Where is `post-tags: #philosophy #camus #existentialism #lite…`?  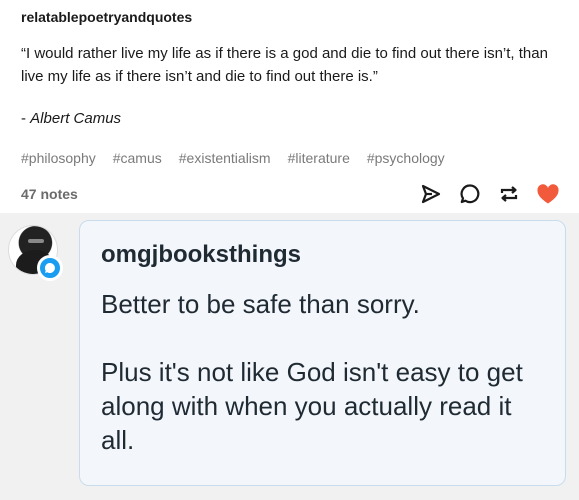 post-tags: #philosophy #camus #existentialism #lite… is located at coordinates (241, 158).